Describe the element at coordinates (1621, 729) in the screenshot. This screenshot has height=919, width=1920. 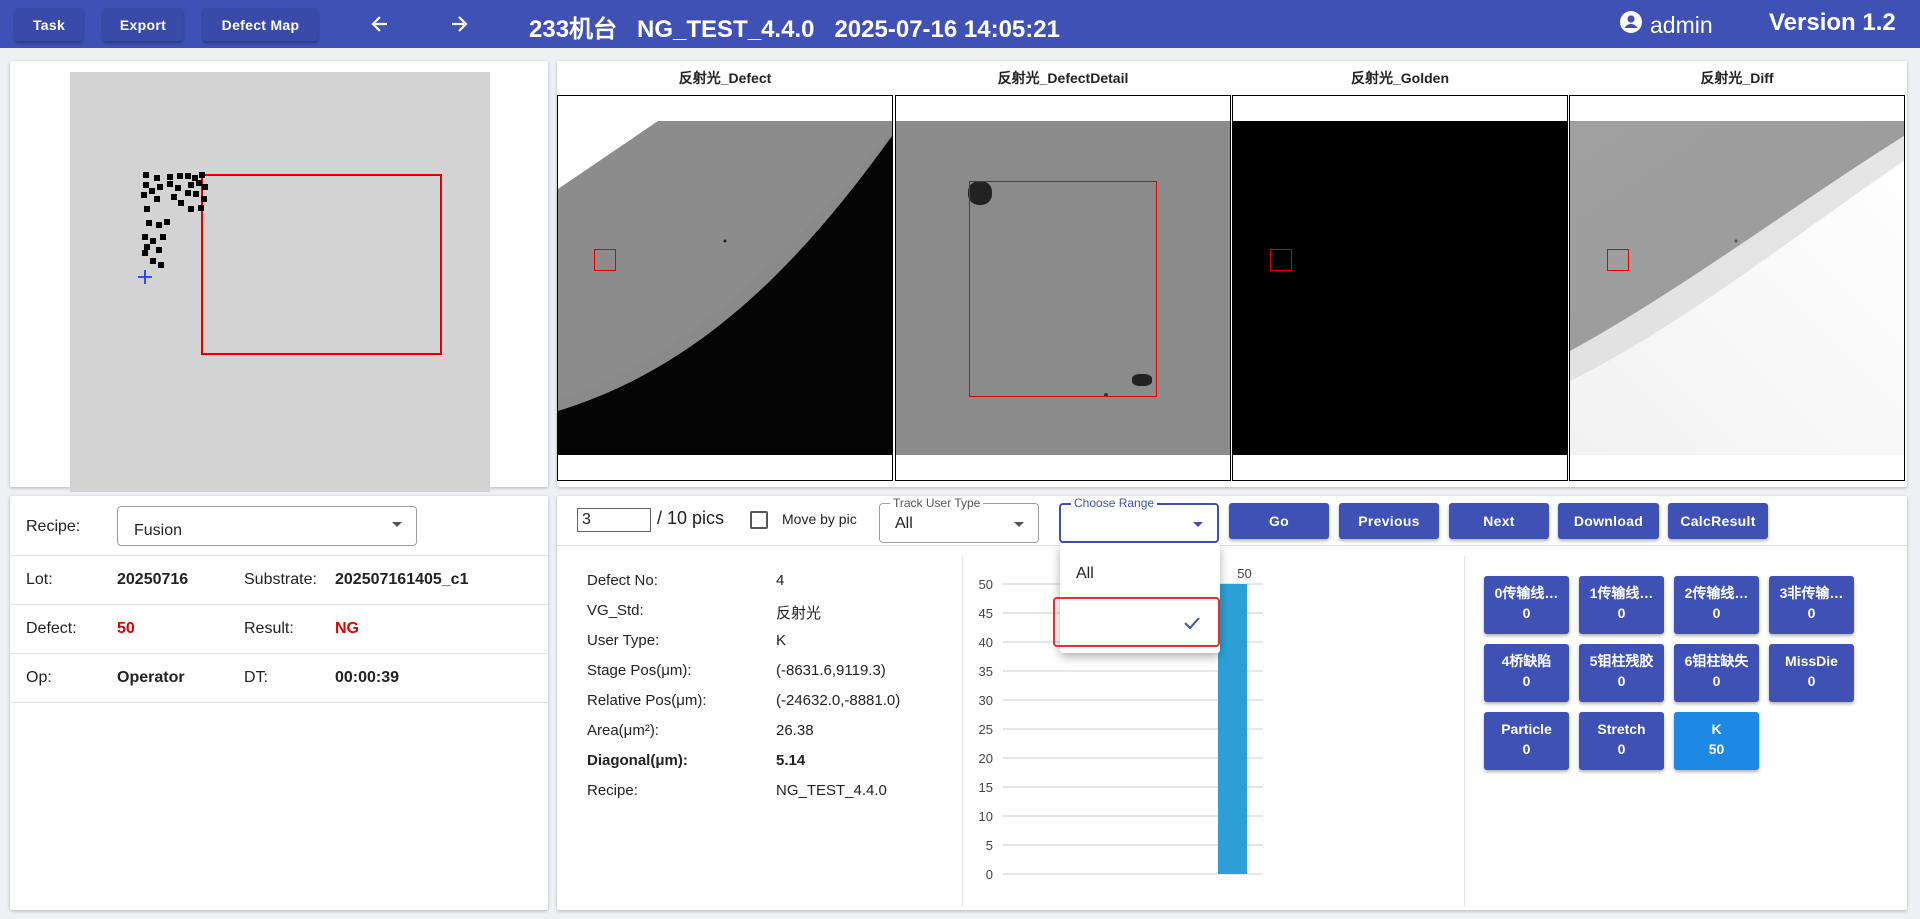
I see `category-name: Stretch` at that location.